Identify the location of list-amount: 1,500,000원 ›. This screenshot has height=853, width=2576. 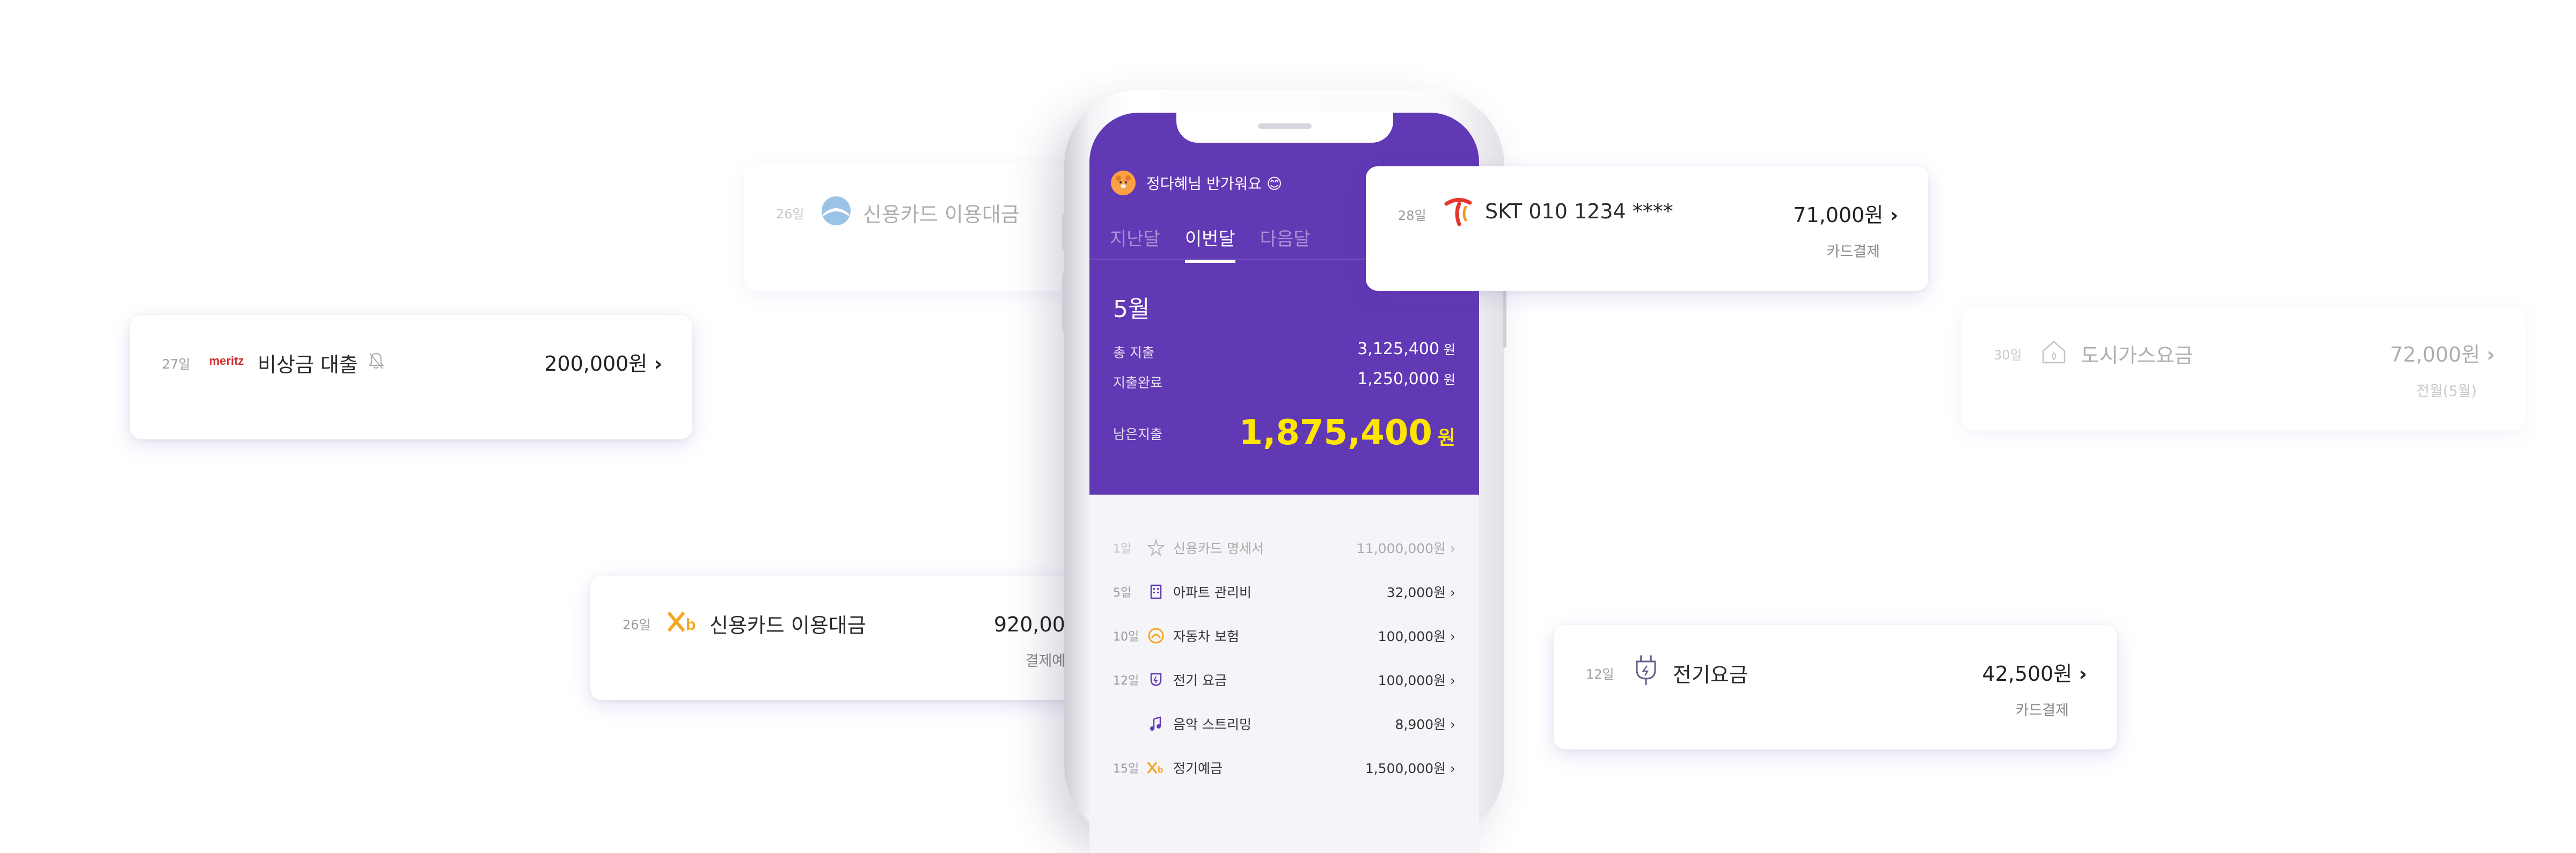
(1410, 768).